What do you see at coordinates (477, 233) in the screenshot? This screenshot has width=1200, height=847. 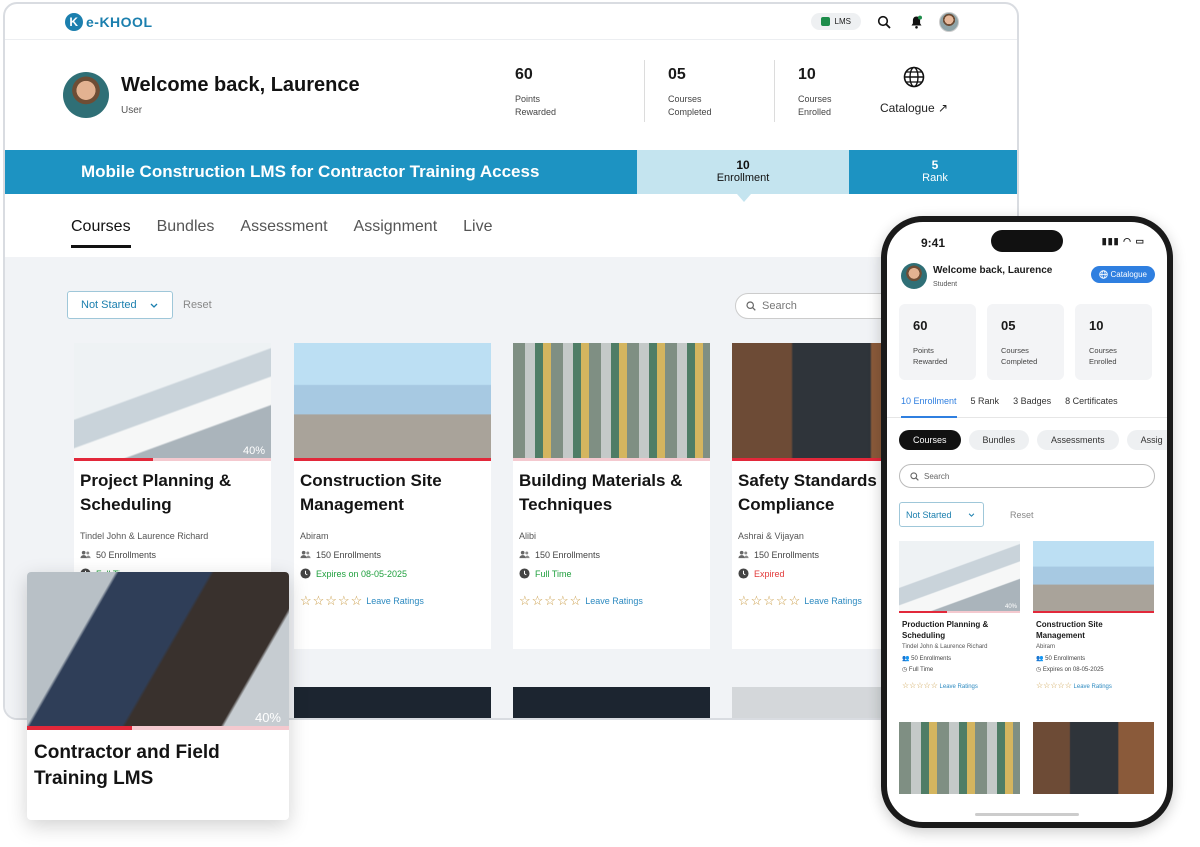 I see `tab-live: Live` at bounding box center [477, 233].